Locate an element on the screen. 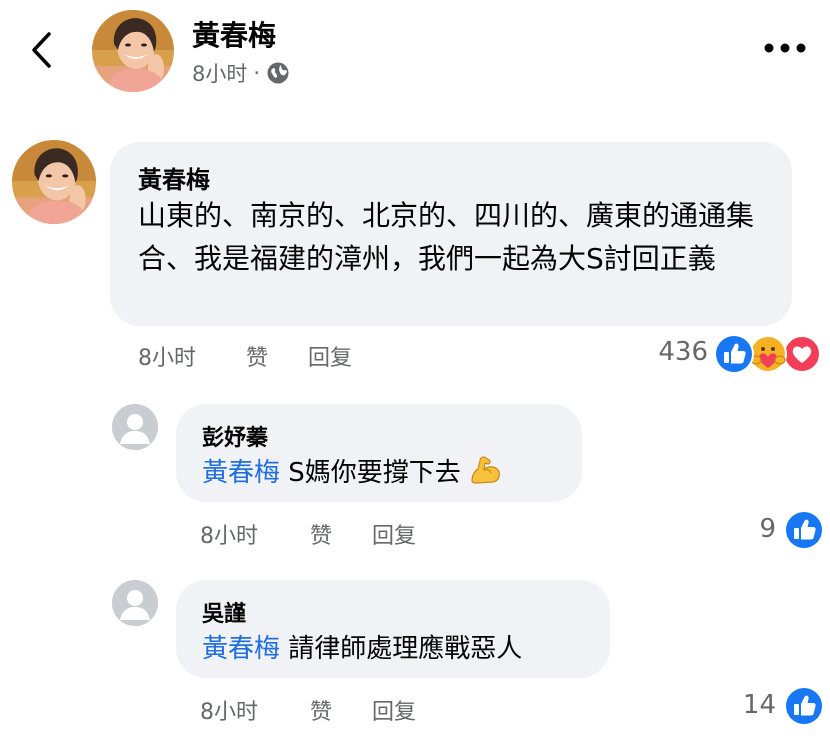  reply-author-name: 吳謹 is located at coordinates (224, 612).